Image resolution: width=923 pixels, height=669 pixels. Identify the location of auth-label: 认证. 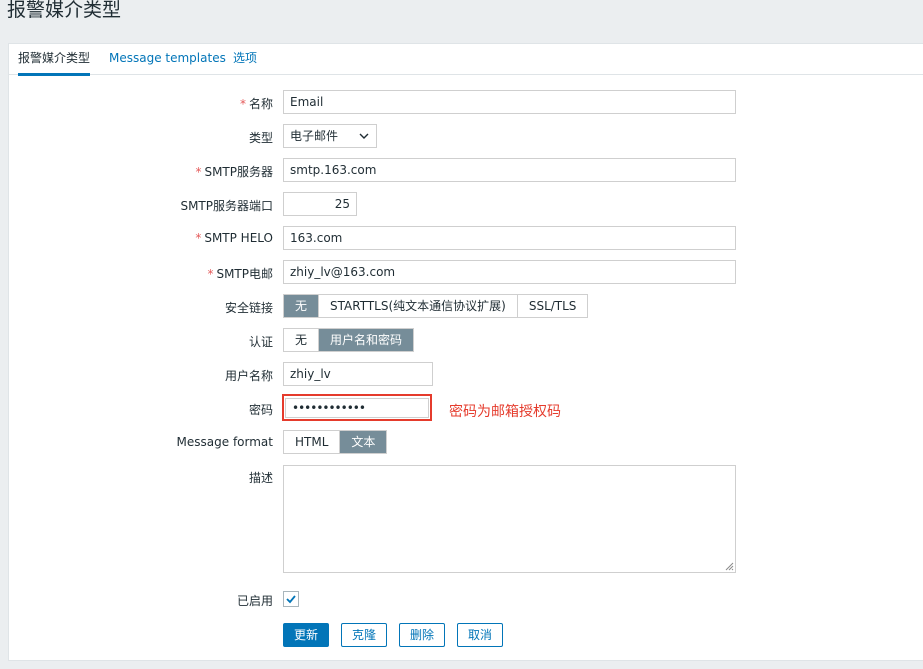
(260, 342).